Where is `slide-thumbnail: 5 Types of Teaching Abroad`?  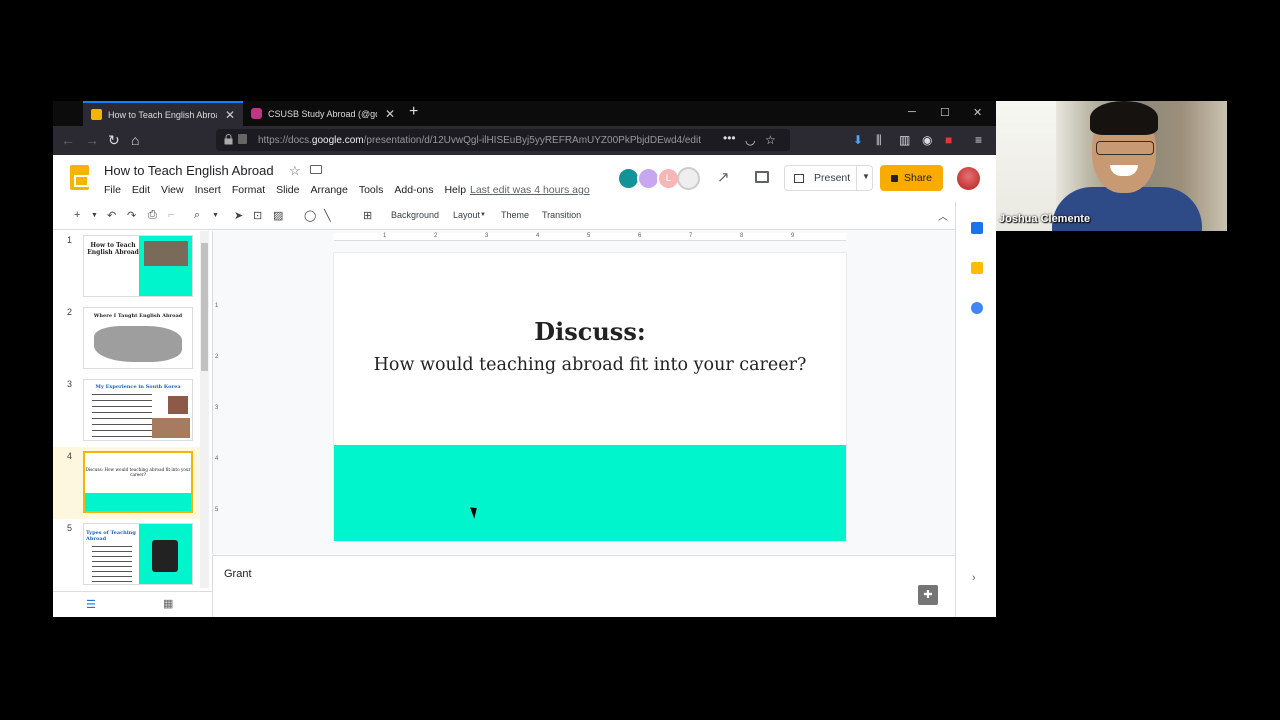 slide-thumbnail: 5 Types of Teaching Abroad is located at coordinates (128, 553).